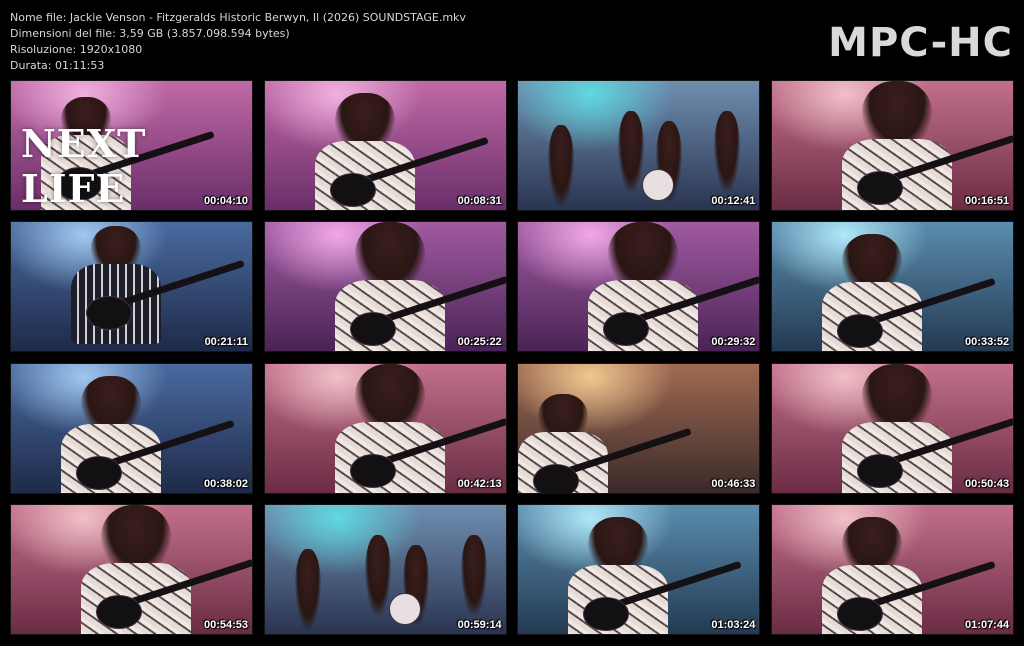 This screenshot has width=1024, height=646. I want to click on thumbnail-timestamp: 00:25:22, so click(479, 342).